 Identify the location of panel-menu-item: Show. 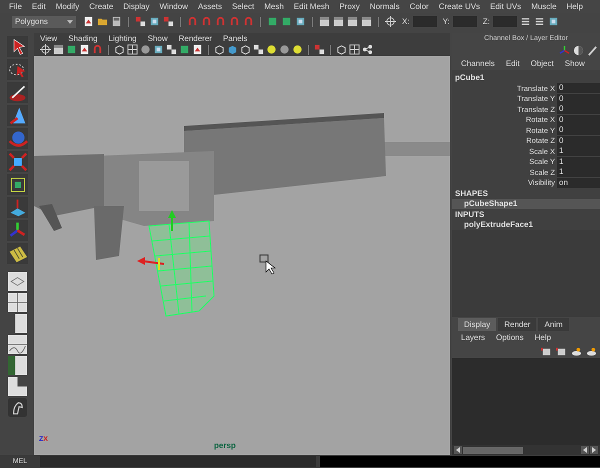
(158, 38).